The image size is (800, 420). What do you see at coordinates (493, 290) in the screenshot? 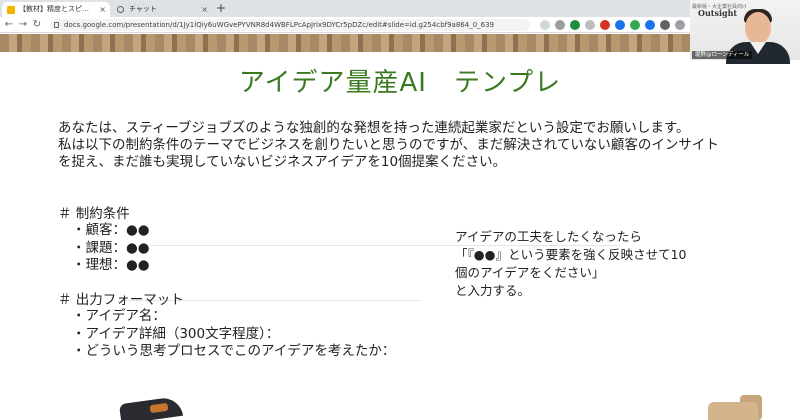
I see `hint-line: と入力する。` at bounding box center [493, 290].